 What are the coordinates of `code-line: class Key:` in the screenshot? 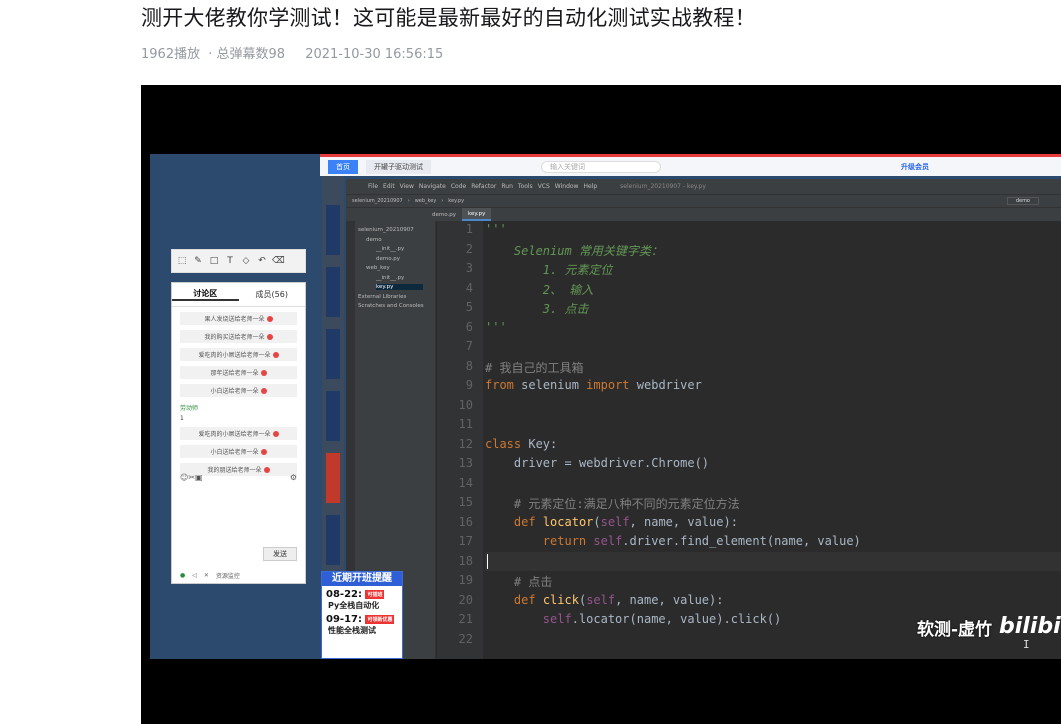 It's located at (521, 443).